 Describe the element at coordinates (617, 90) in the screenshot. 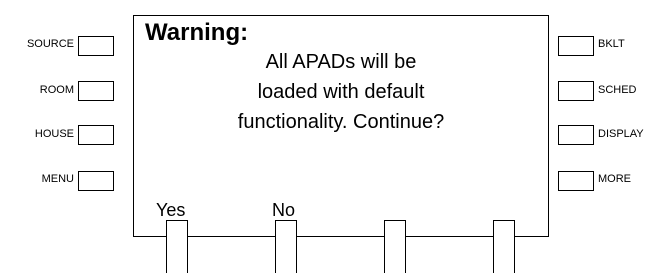

I see `sched-label: SCHED` at that location.